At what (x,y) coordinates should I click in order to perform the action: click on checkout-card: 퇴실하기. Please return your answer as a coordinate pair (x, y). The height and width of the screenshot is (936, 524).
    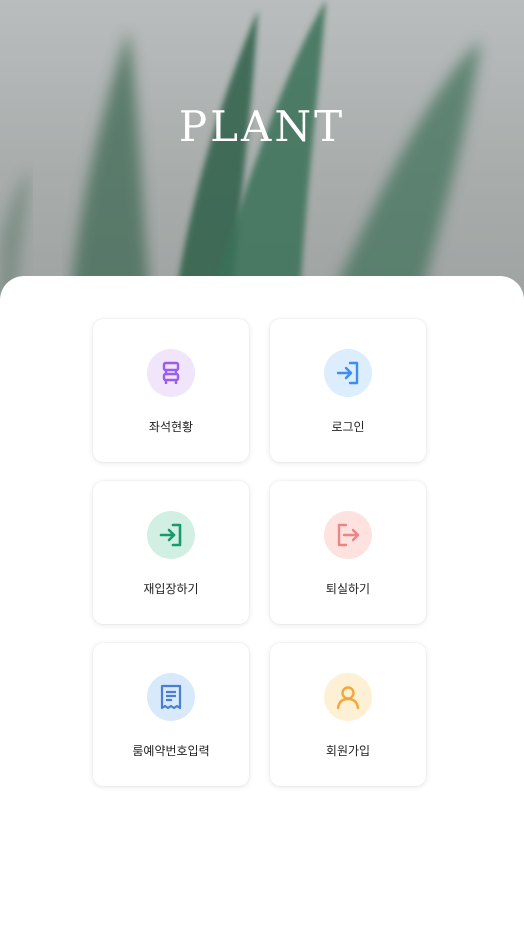
    Looking at the image, I should click on (348, 552).